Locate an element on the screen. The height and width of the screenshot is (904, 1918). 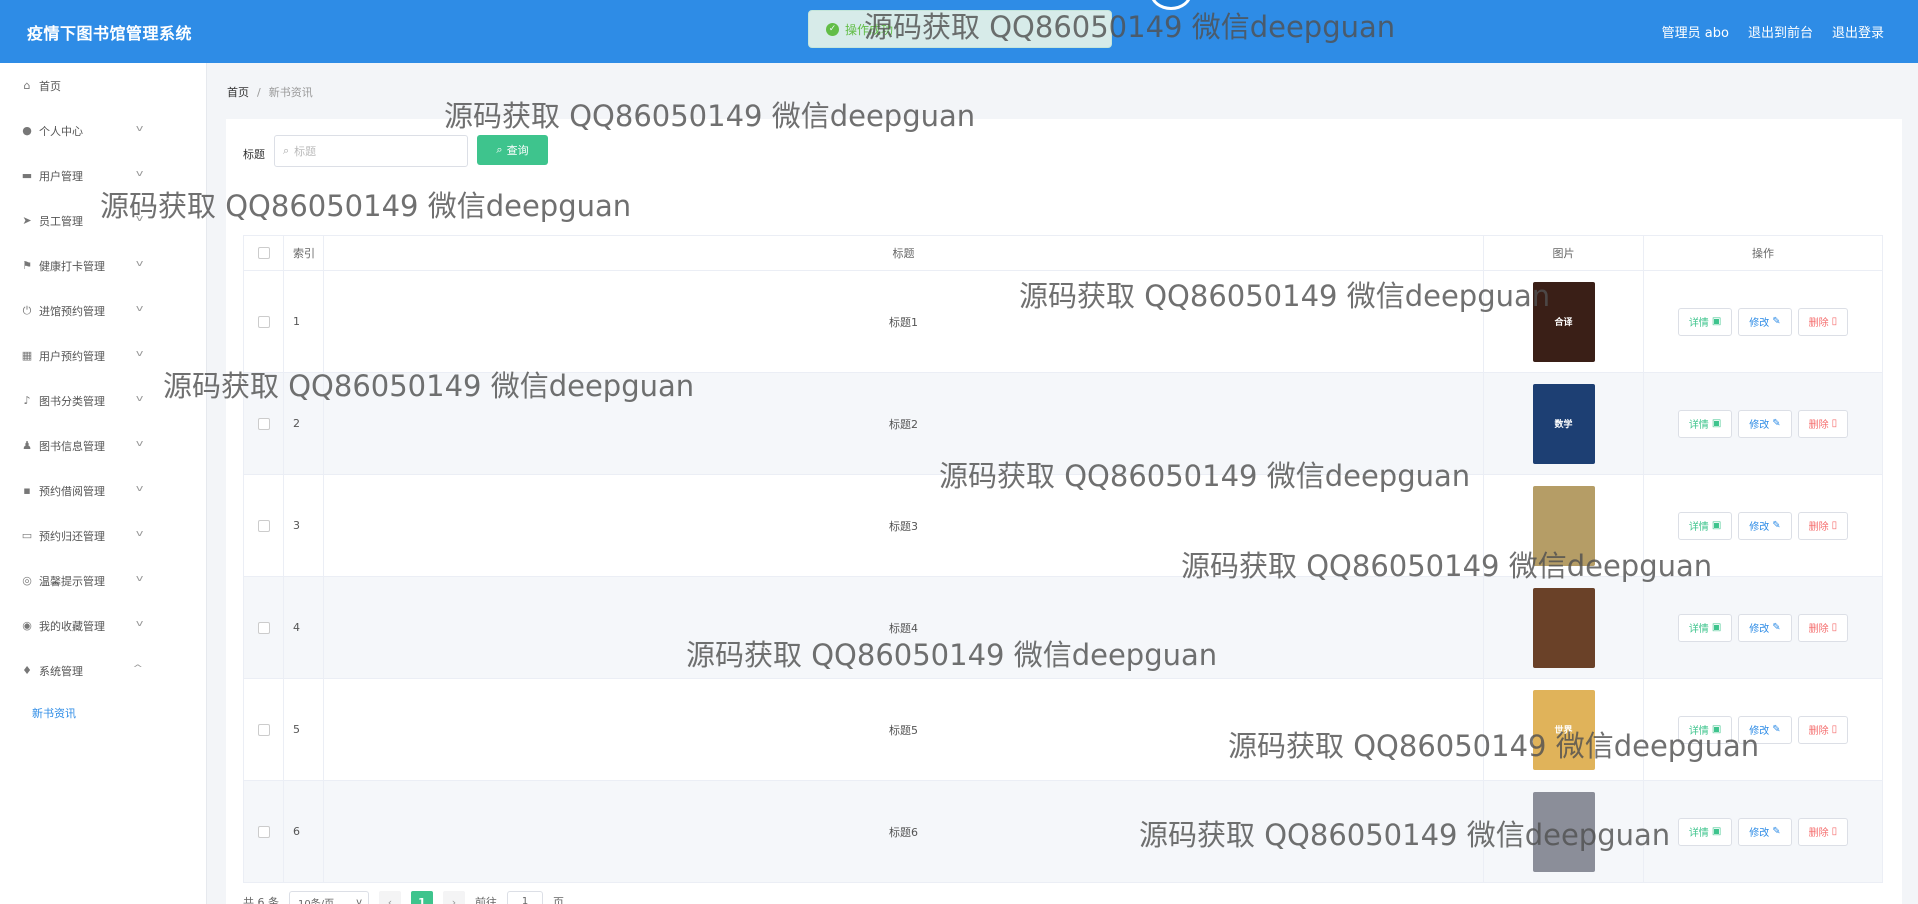
search-icon: ⌕ is located at coordinates (286, 150).